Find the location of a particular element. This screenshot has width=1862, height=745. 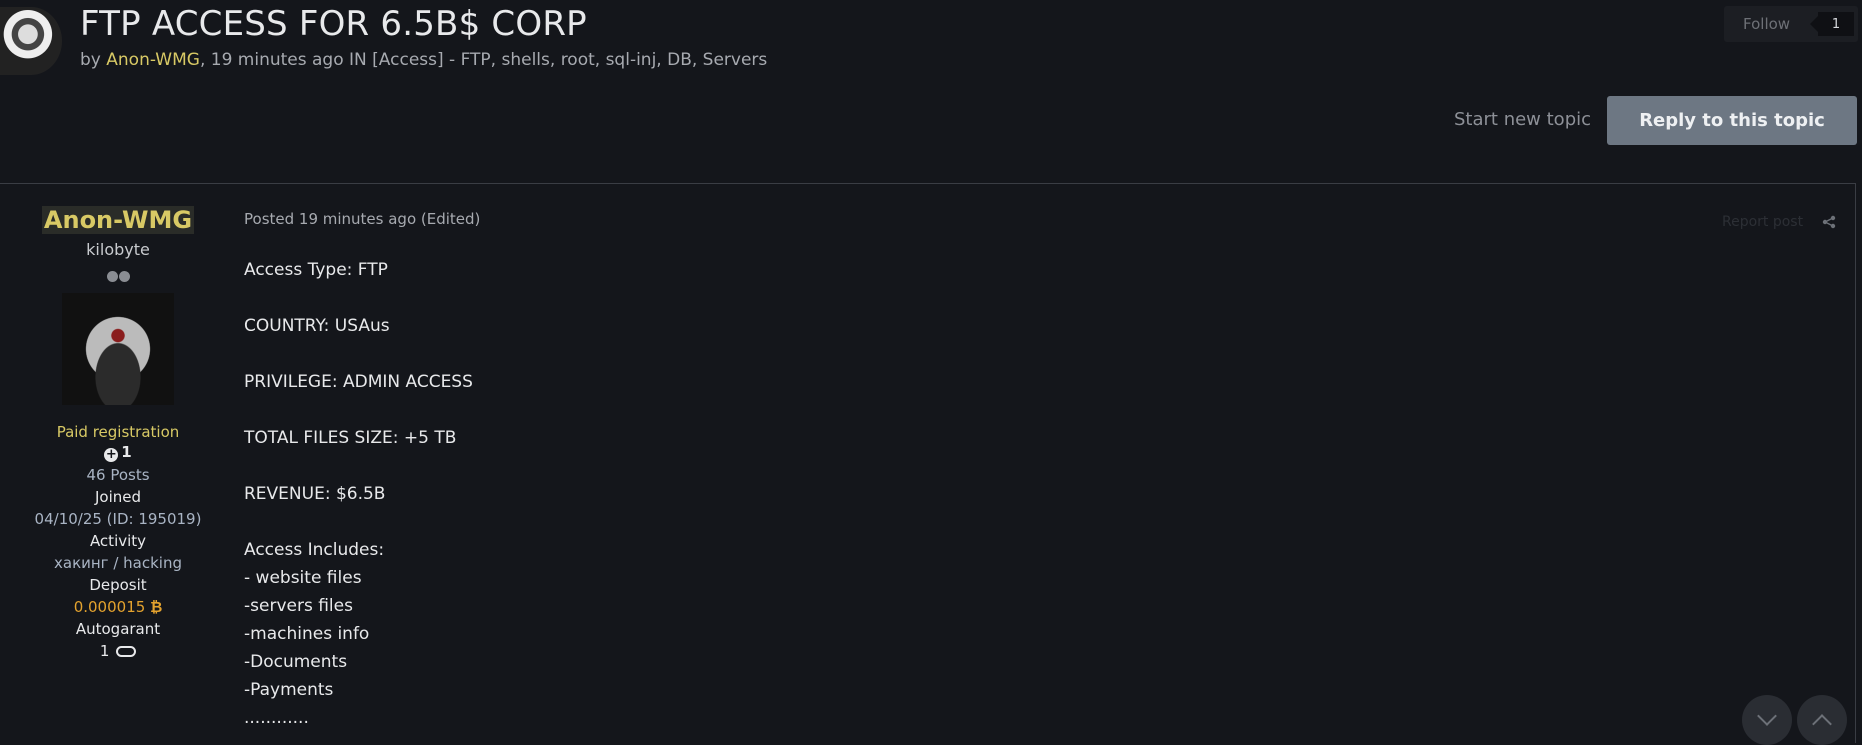

scroll-down-button is located at coordinates (1767, 720).